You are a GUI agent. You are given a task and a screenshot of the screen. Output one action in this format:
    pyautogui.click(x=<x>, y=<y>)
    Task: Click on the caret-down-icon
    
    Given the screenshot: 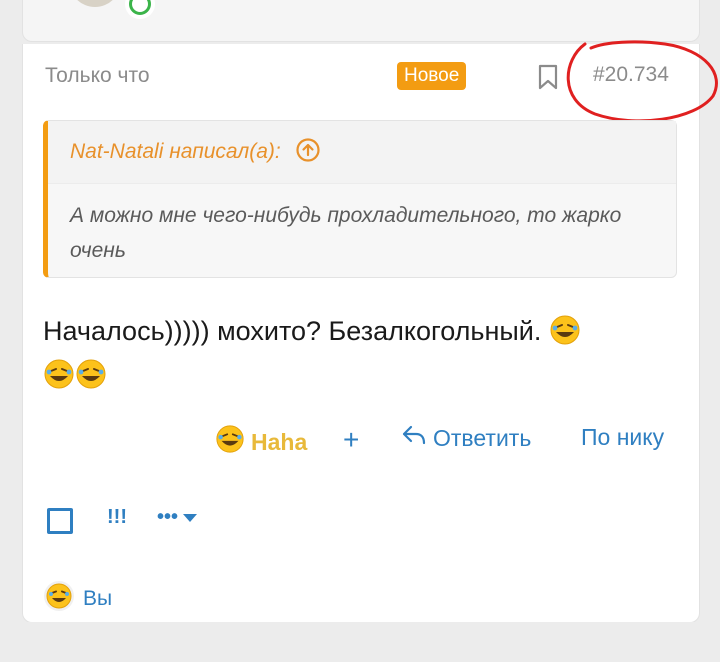 What is the action you would take?
    pyautogui.click(x=190, y=517)
    